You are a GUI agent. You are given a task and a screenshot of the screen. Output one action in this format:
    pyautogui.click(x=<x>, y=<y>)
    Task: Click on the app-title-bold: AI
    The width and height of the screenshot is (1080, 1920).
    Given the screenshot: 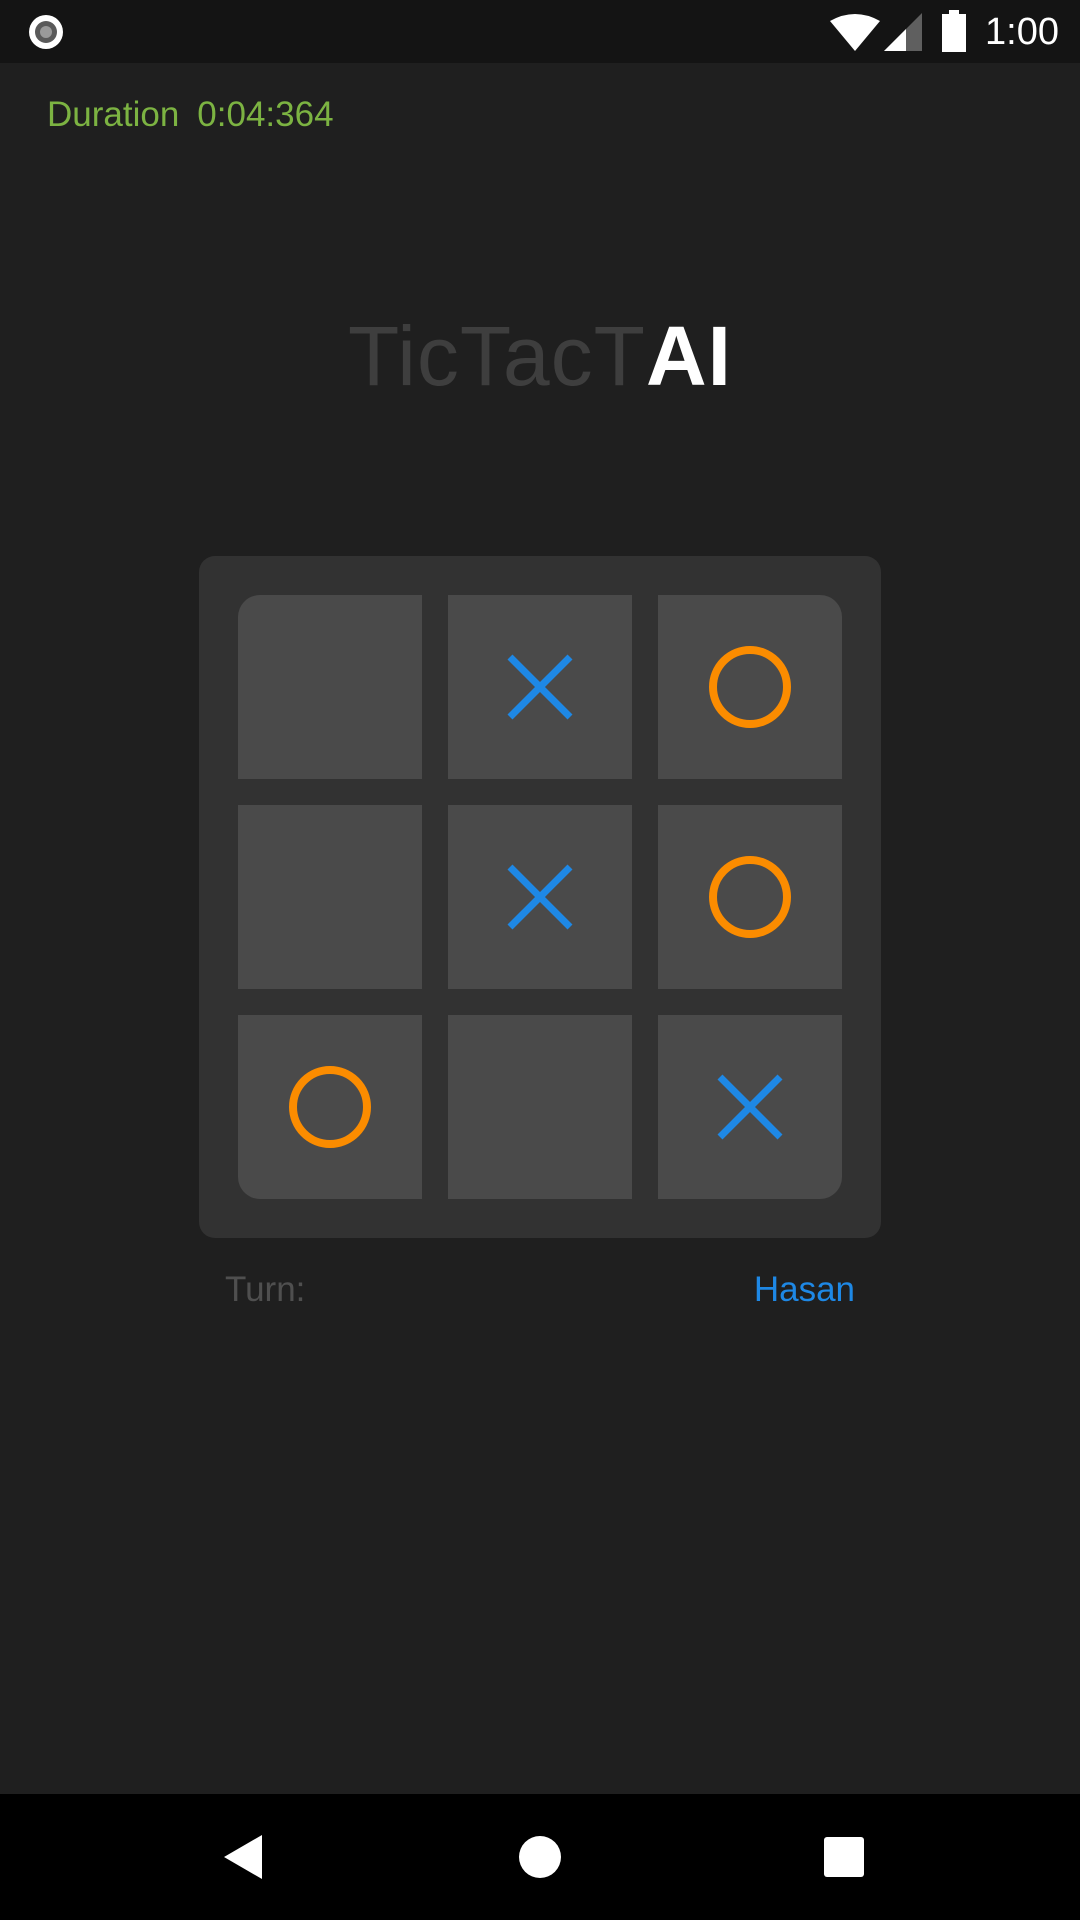 What is the action you would take?
    pyautogui.click(x=688, y=356)
    